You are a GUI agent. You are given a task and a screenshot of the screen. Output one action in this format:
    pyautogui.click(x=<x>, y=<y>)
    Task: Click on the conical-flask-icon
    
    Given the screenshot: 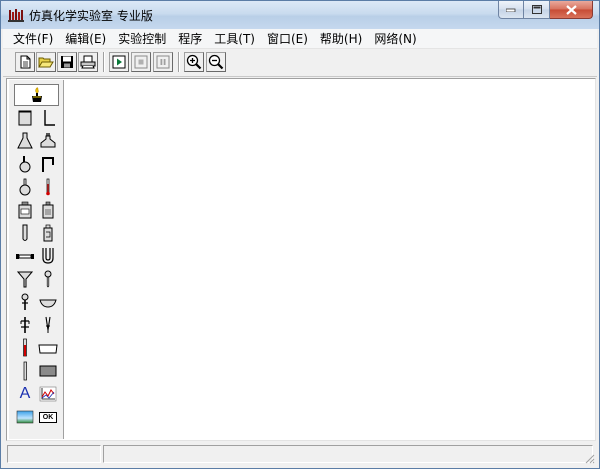 What is the action you would take?
    pyautogui.click(x=25, y=141)
    